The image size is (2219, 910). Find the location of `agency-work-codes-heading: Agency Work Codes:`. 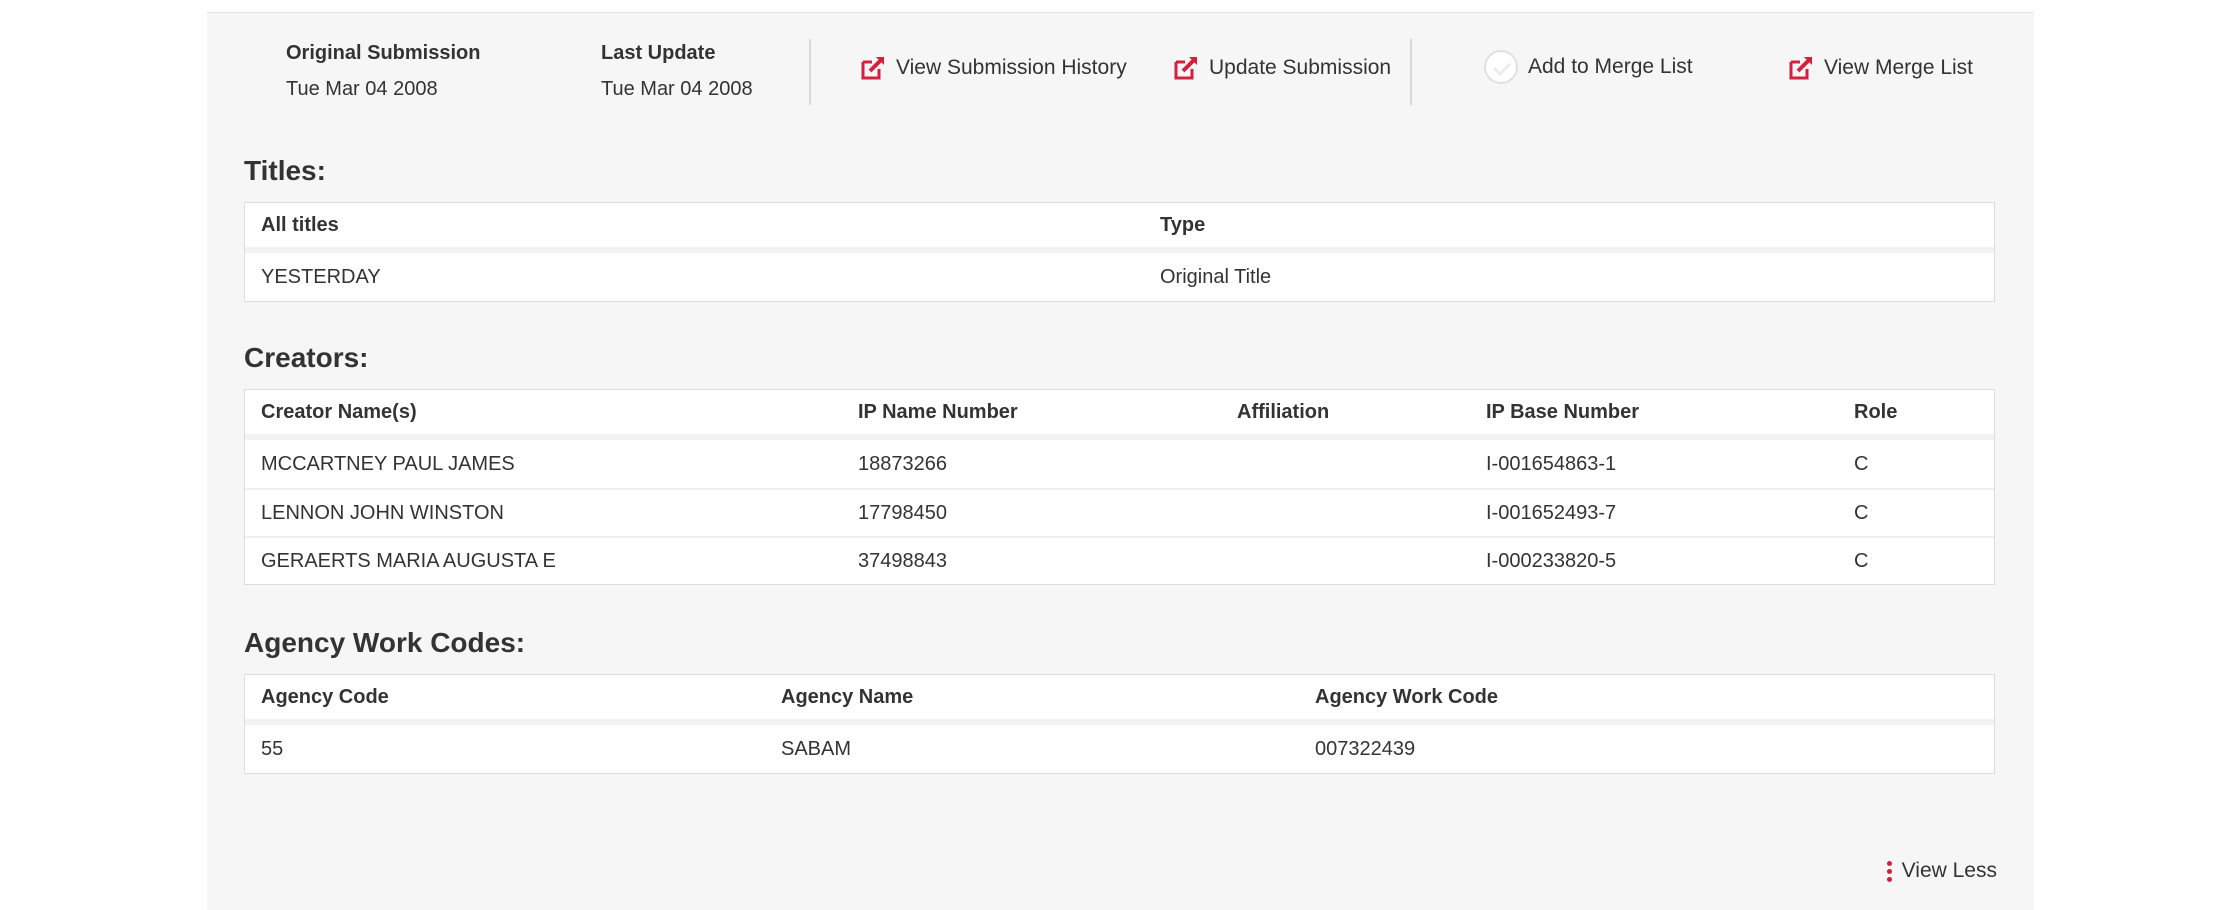

agency-work-codes-heading: Agency Work Codes: is located at coordinates (385, 642).